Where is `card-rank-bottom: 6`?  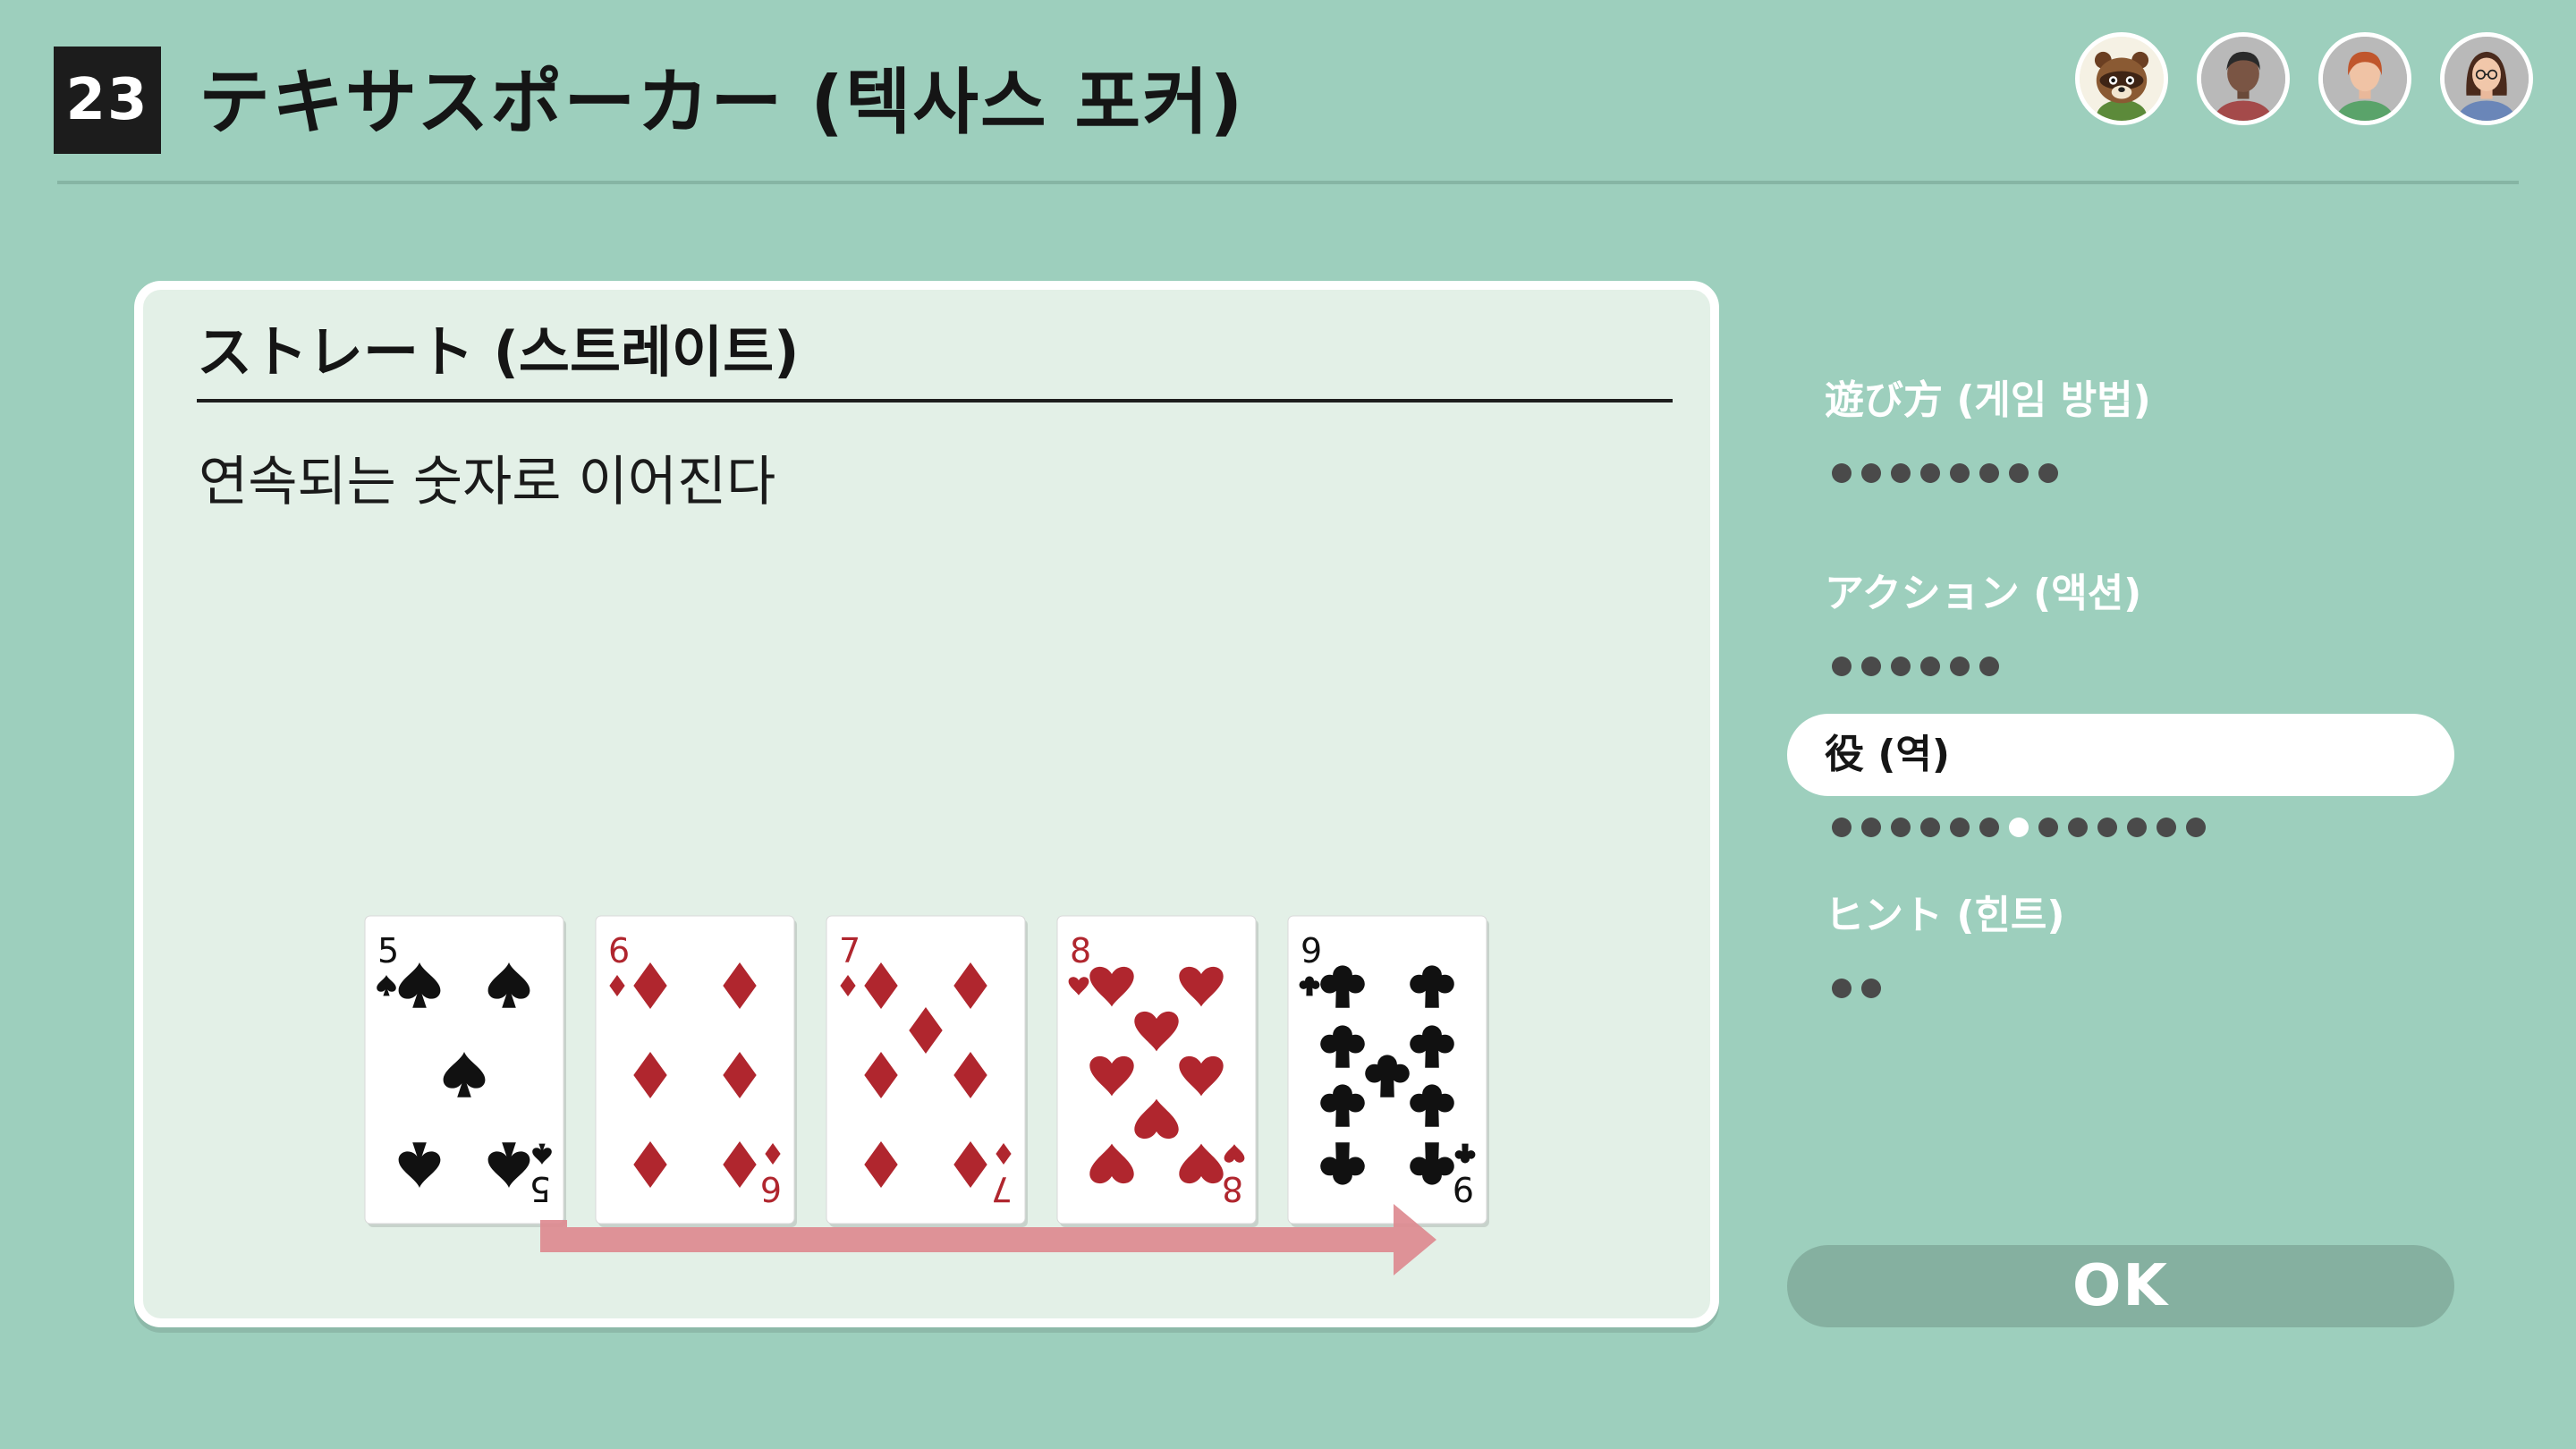 card-rank-bottom: 6 is located at coordinates (771, 1188).